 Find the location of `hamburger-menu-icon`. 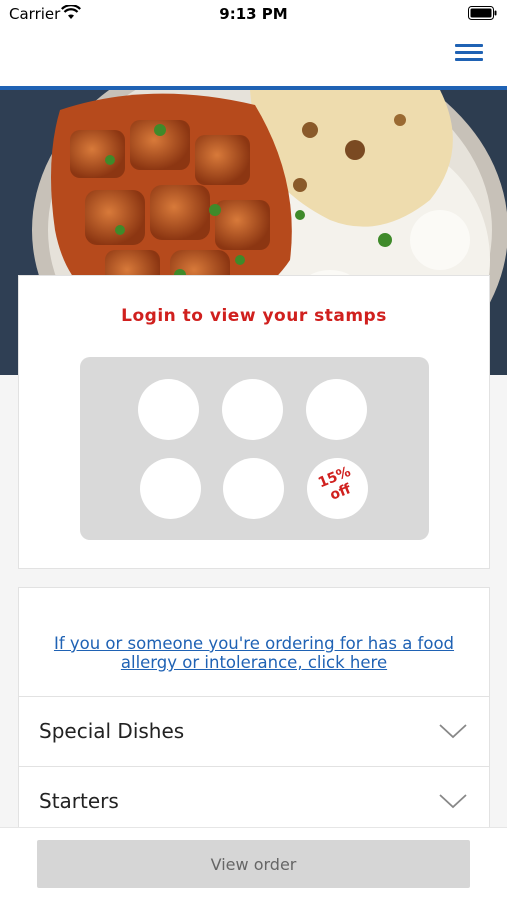

hamburger-menu-icon is located at coordinates (469, 54).